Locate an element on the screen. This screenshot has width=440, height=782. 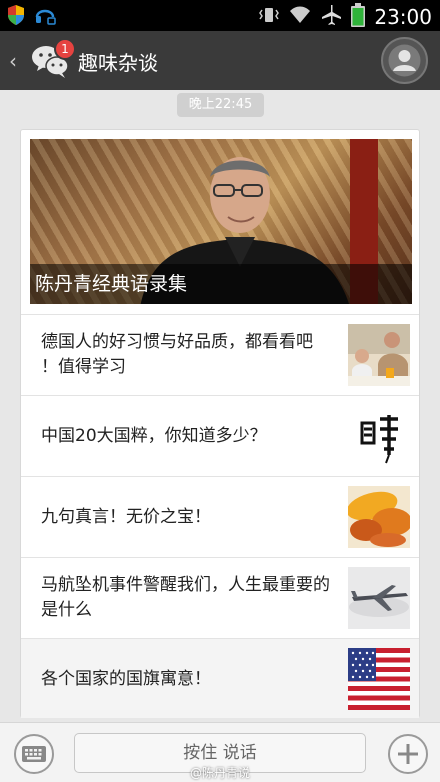
calligraphy-image is located at coordinates (379, 436).